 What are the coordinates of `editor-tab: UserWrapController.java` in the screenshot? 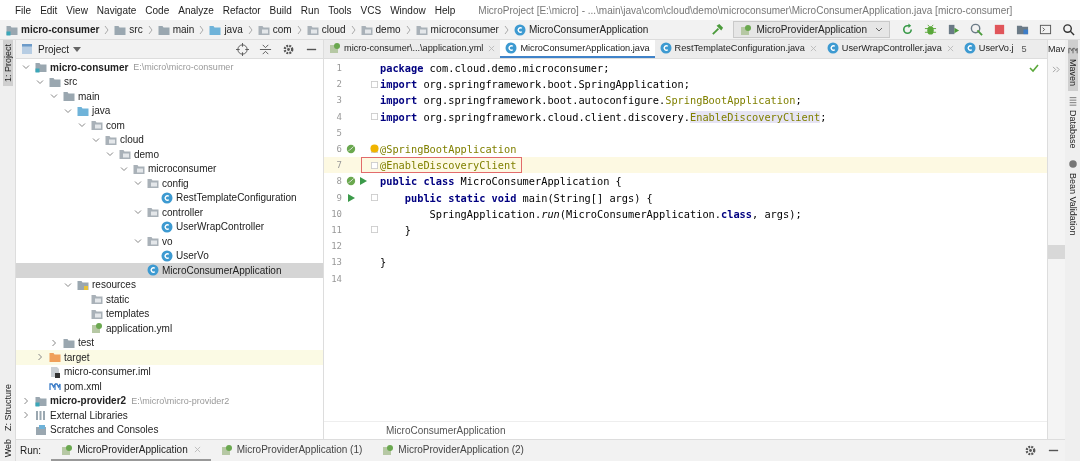 It's located at (890, 49).